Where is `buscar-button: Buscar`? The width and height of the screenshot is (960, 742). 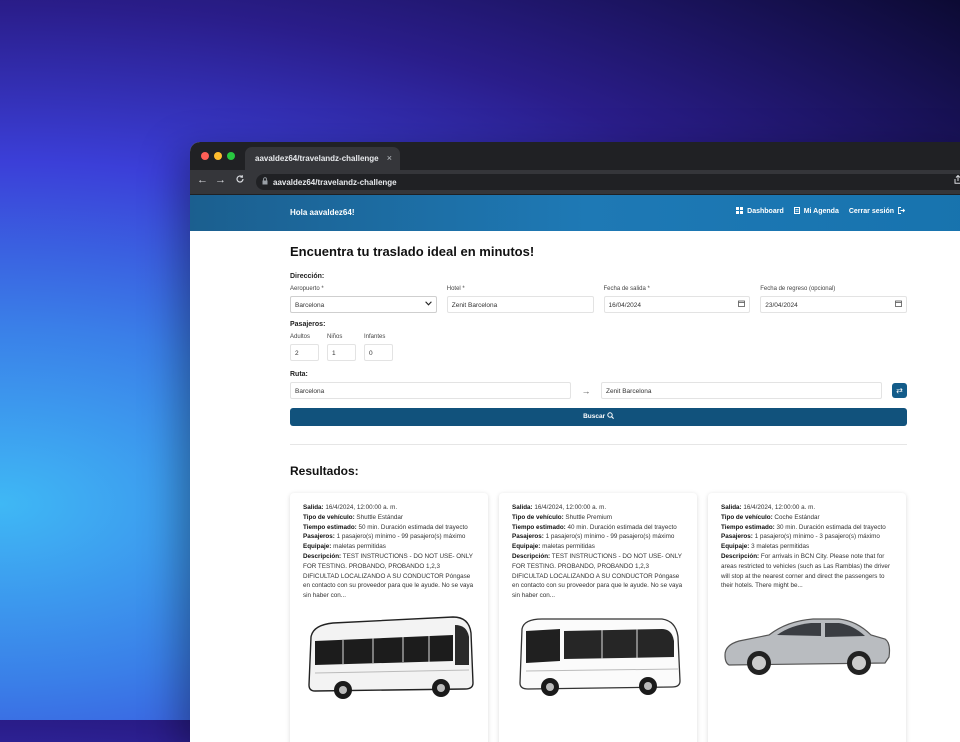 buscar-button: Buscar is located at coordinates (598, 417).